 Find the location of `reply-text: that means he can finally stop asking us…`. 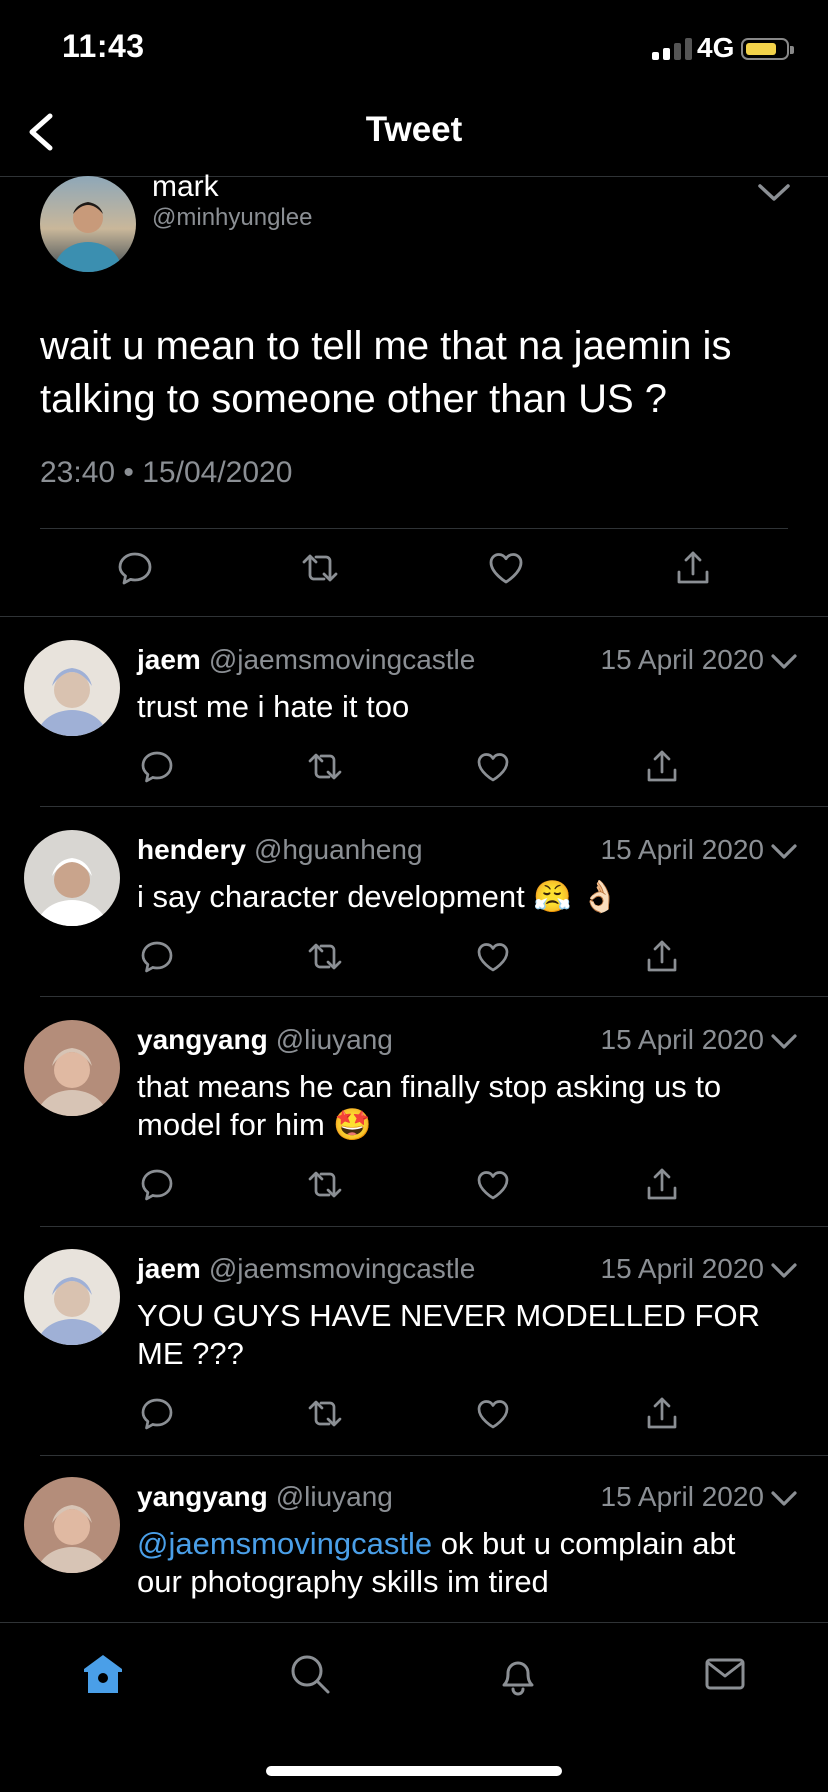

reply-text: that means he can finally stop asking us… is located at coordinates (457, 1106).